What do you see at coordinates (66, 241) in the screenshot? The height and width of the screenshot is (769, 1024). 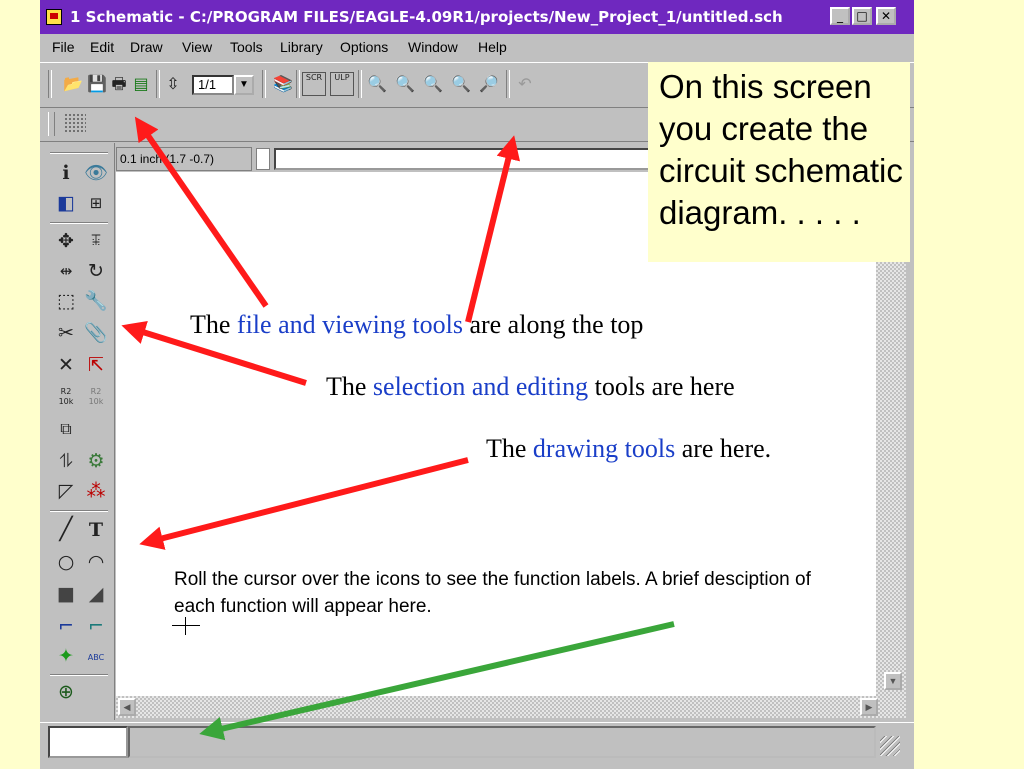 I see `move-icon: ✥` at bounding box center [66, 241].